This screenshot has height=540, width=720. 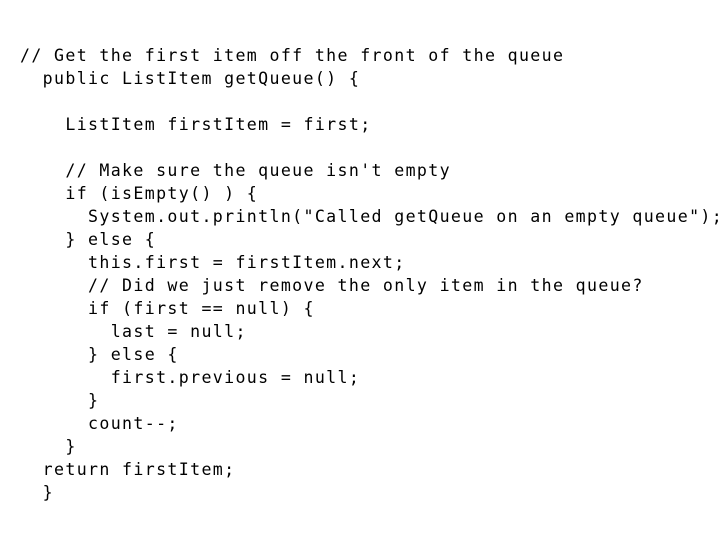 I want to click on code-line: this.first = firstItem.next;, so click(x=213, y=262).